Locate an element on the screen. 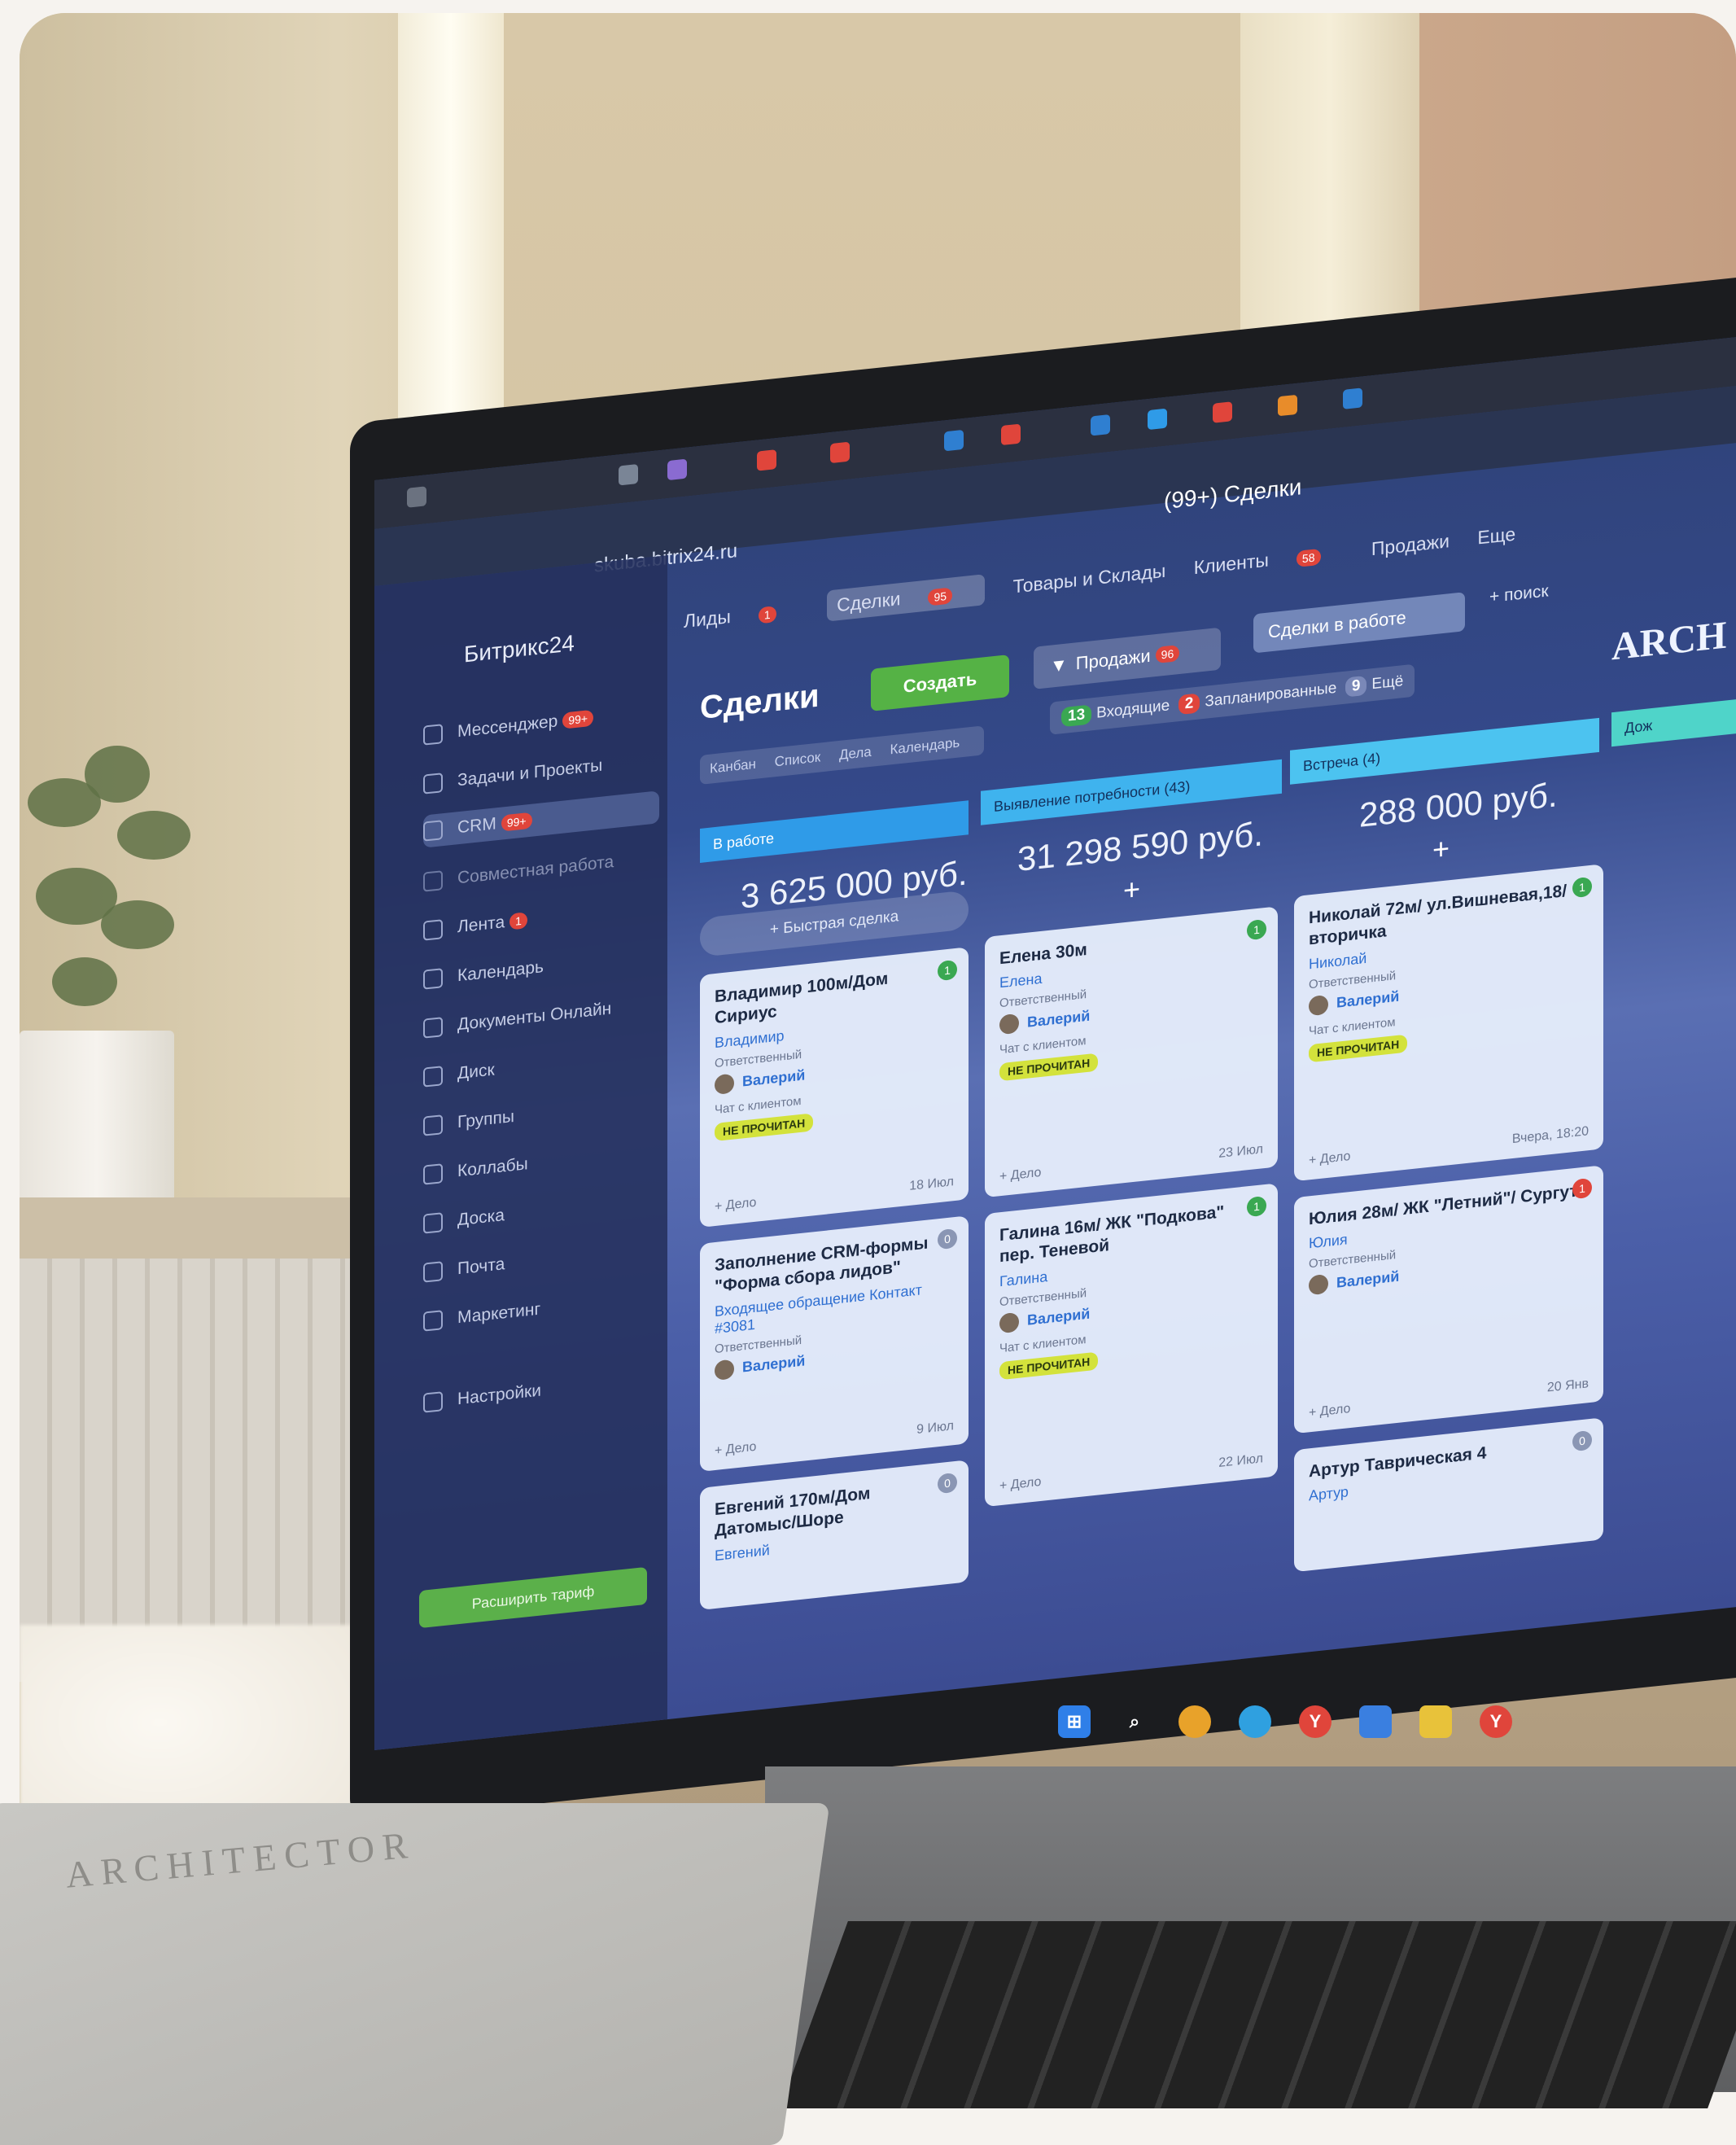 This screenshot has height=2145, width=1736. calendar-icon is located at coordinates (433, 979).